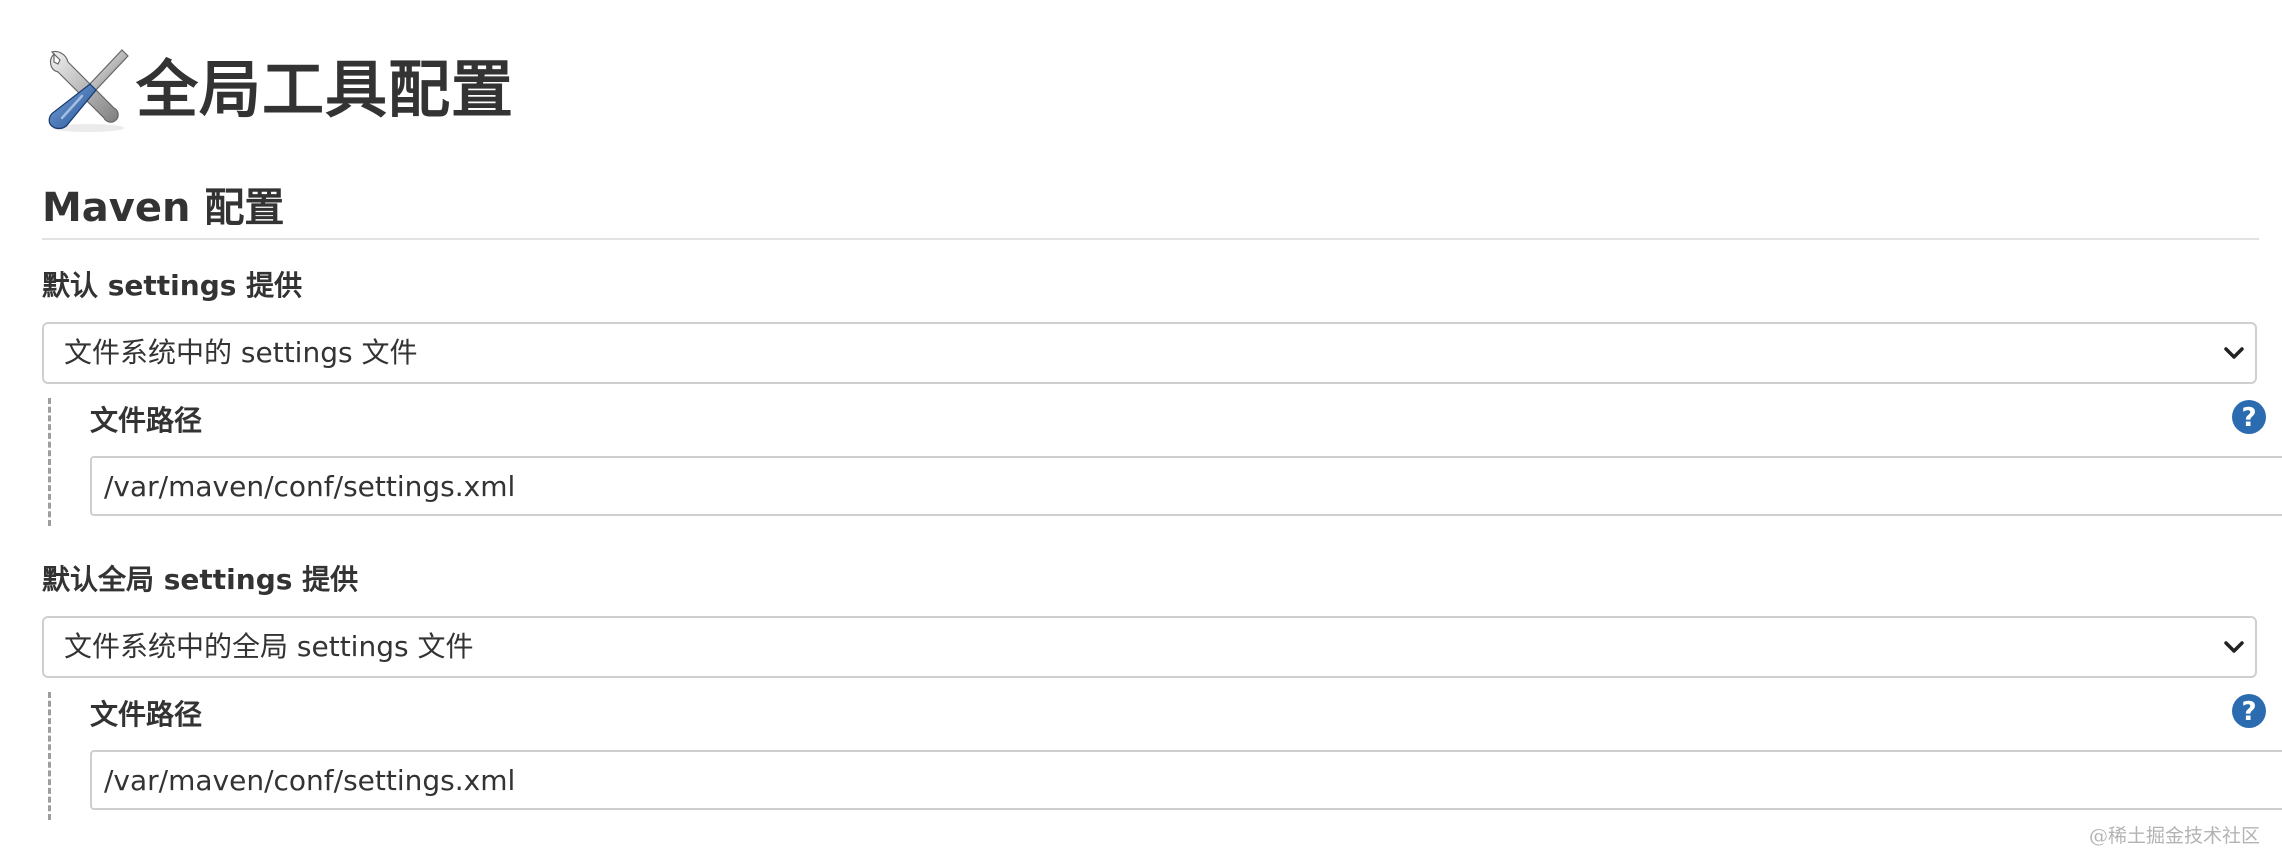 This screenshot has height=864, width=2282. What do you see at coordinates (269, 646) in the screenshot?
I see `default-global-settings-selected-value: 文件系统中的全局 settings 文件` at bounding box center [269, 646].